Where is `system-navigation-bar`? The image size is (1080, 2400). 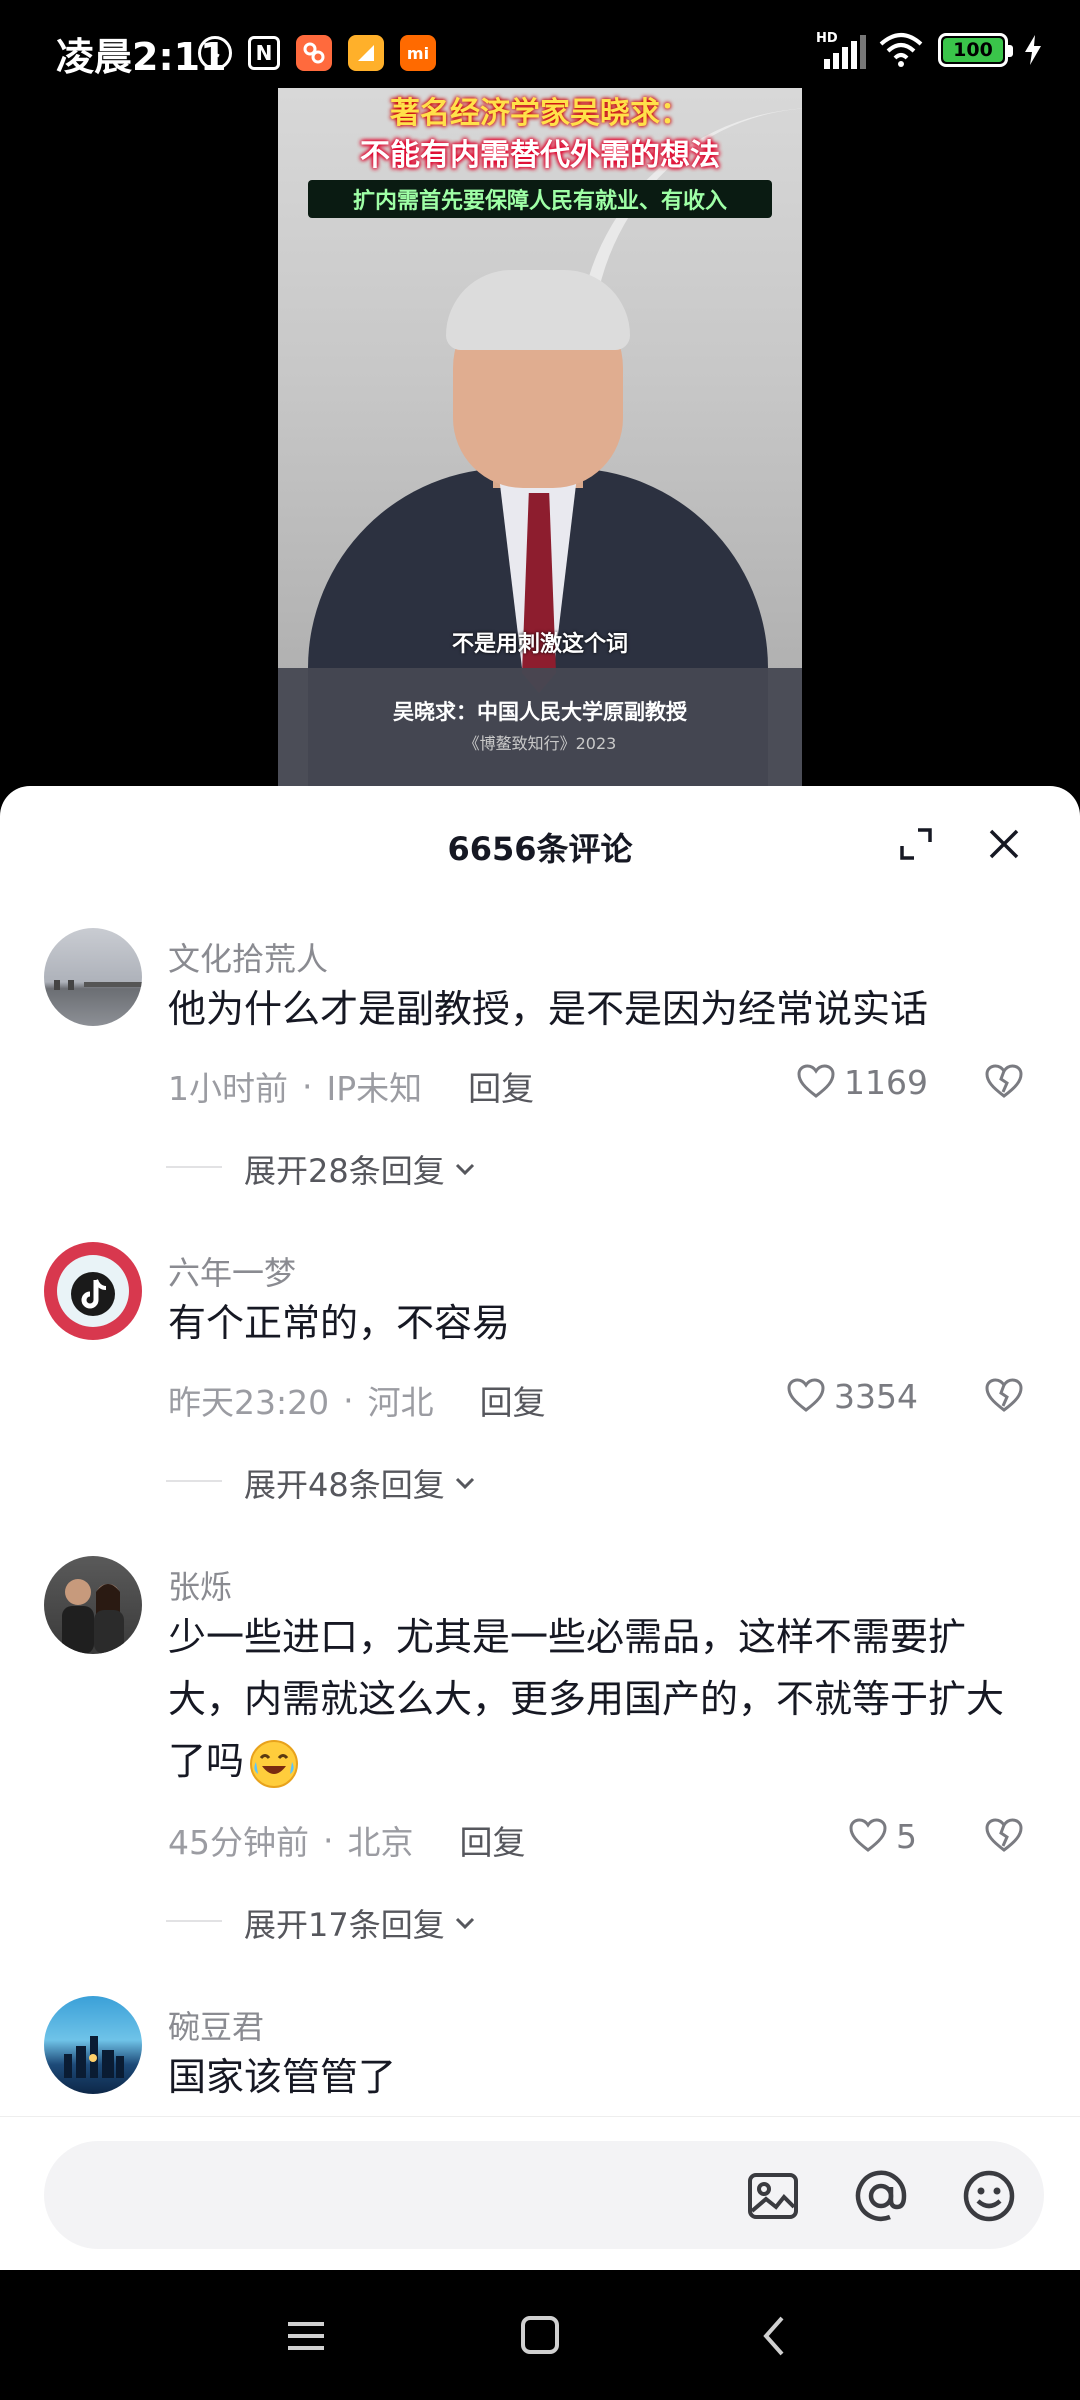
system-navigation-bar is located at coordinates (540, 2335).